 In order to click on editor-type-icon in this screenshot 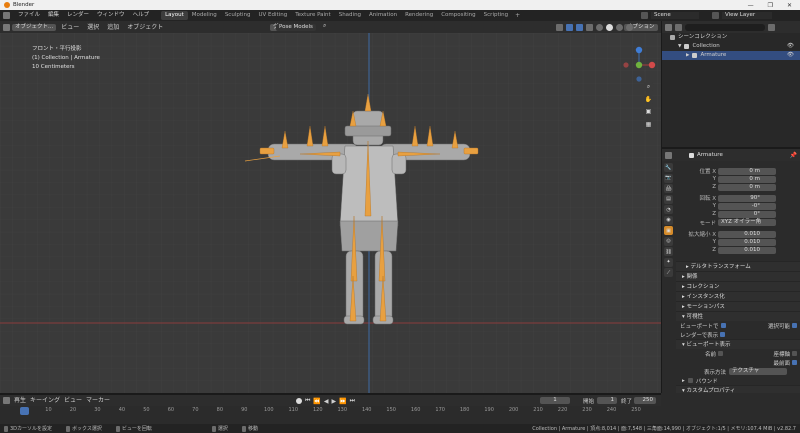, I will do `click(6, 15)`.